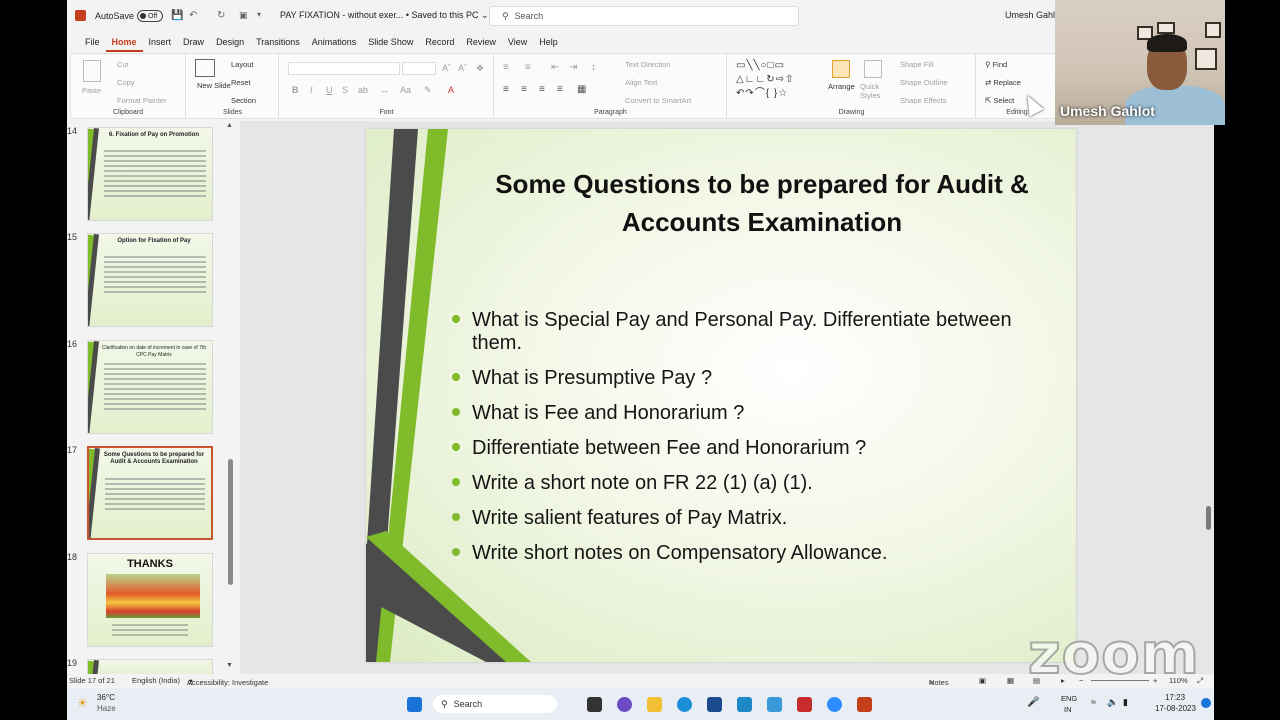 The image size is (1280, 720). Describe the element at coordinates (1033, 702) in the screenshot. I see `microphone-icon: 🎤` at that location.